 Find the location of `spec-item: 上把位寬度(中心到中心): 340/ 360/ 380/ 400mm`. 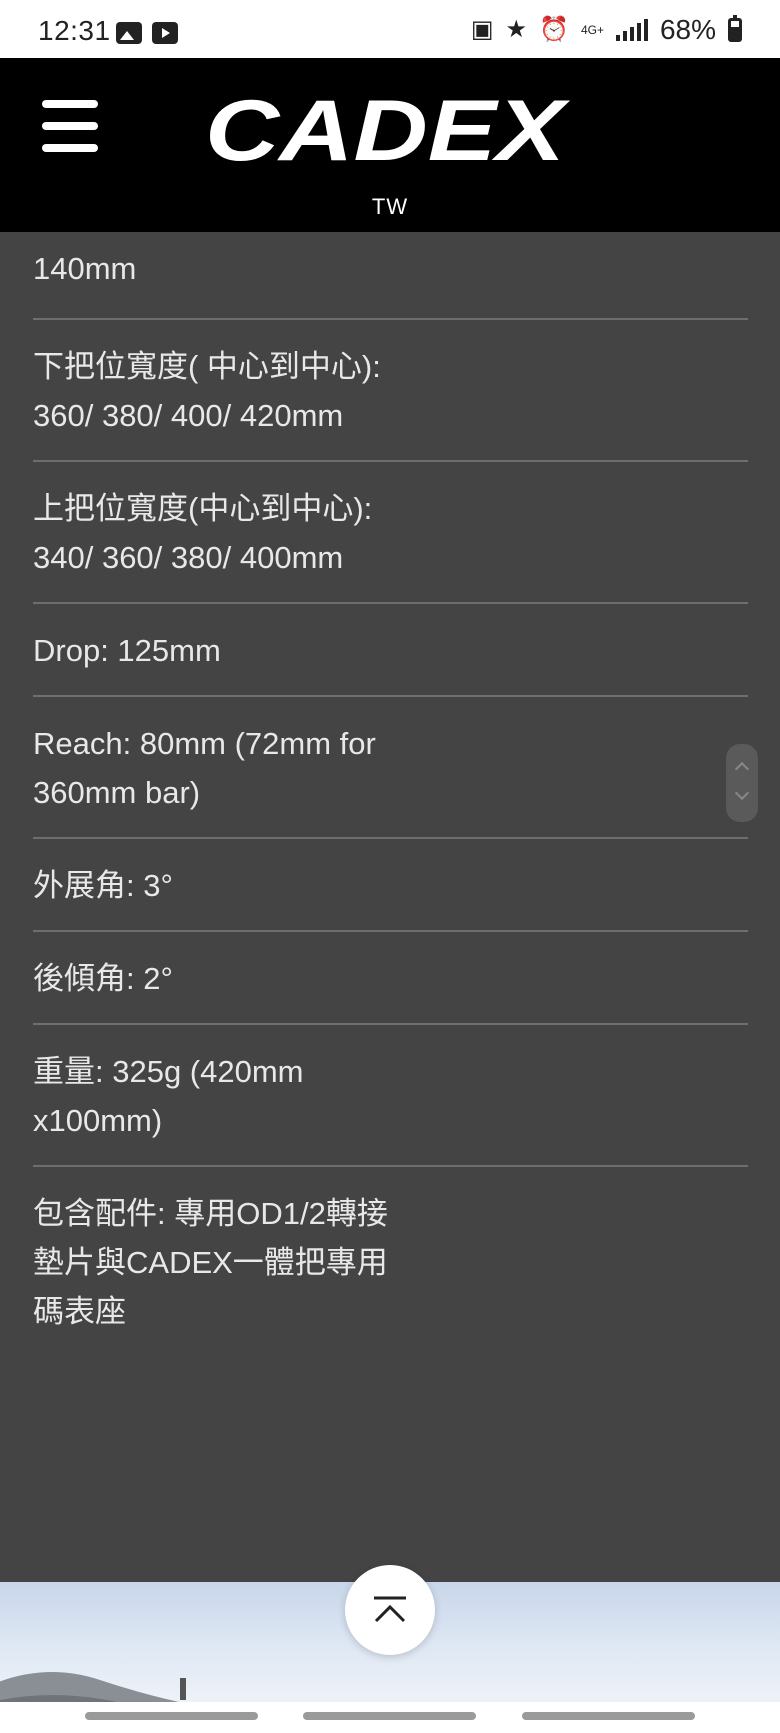

spec-item: 上把位寬度(中心到中心): 340/ 360/ 380/ 400mm is located at coordinates (390, 531).